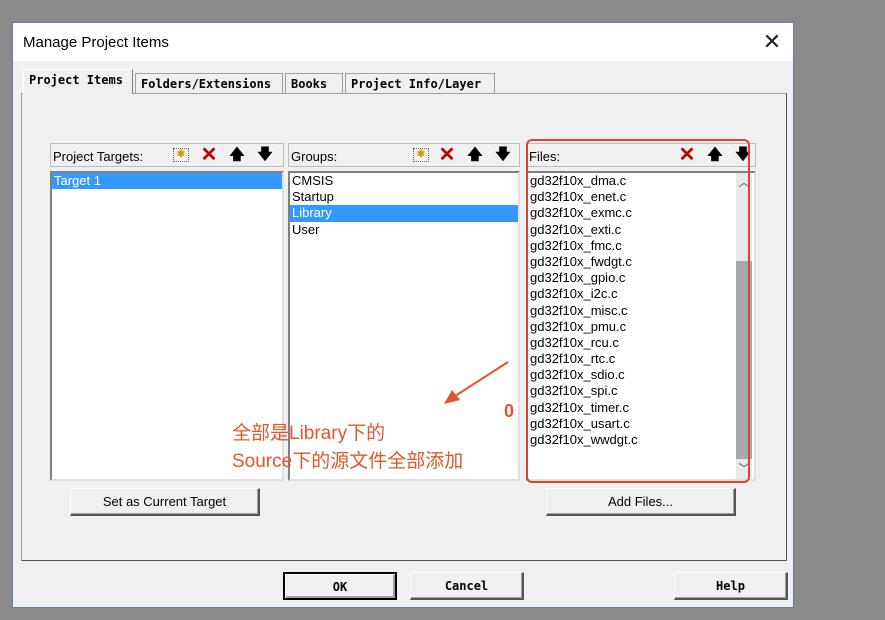 The image size is (885, 620). Describe the element at coordinates (404, 230) in the screenshot. I see `list-item: User` at that location.